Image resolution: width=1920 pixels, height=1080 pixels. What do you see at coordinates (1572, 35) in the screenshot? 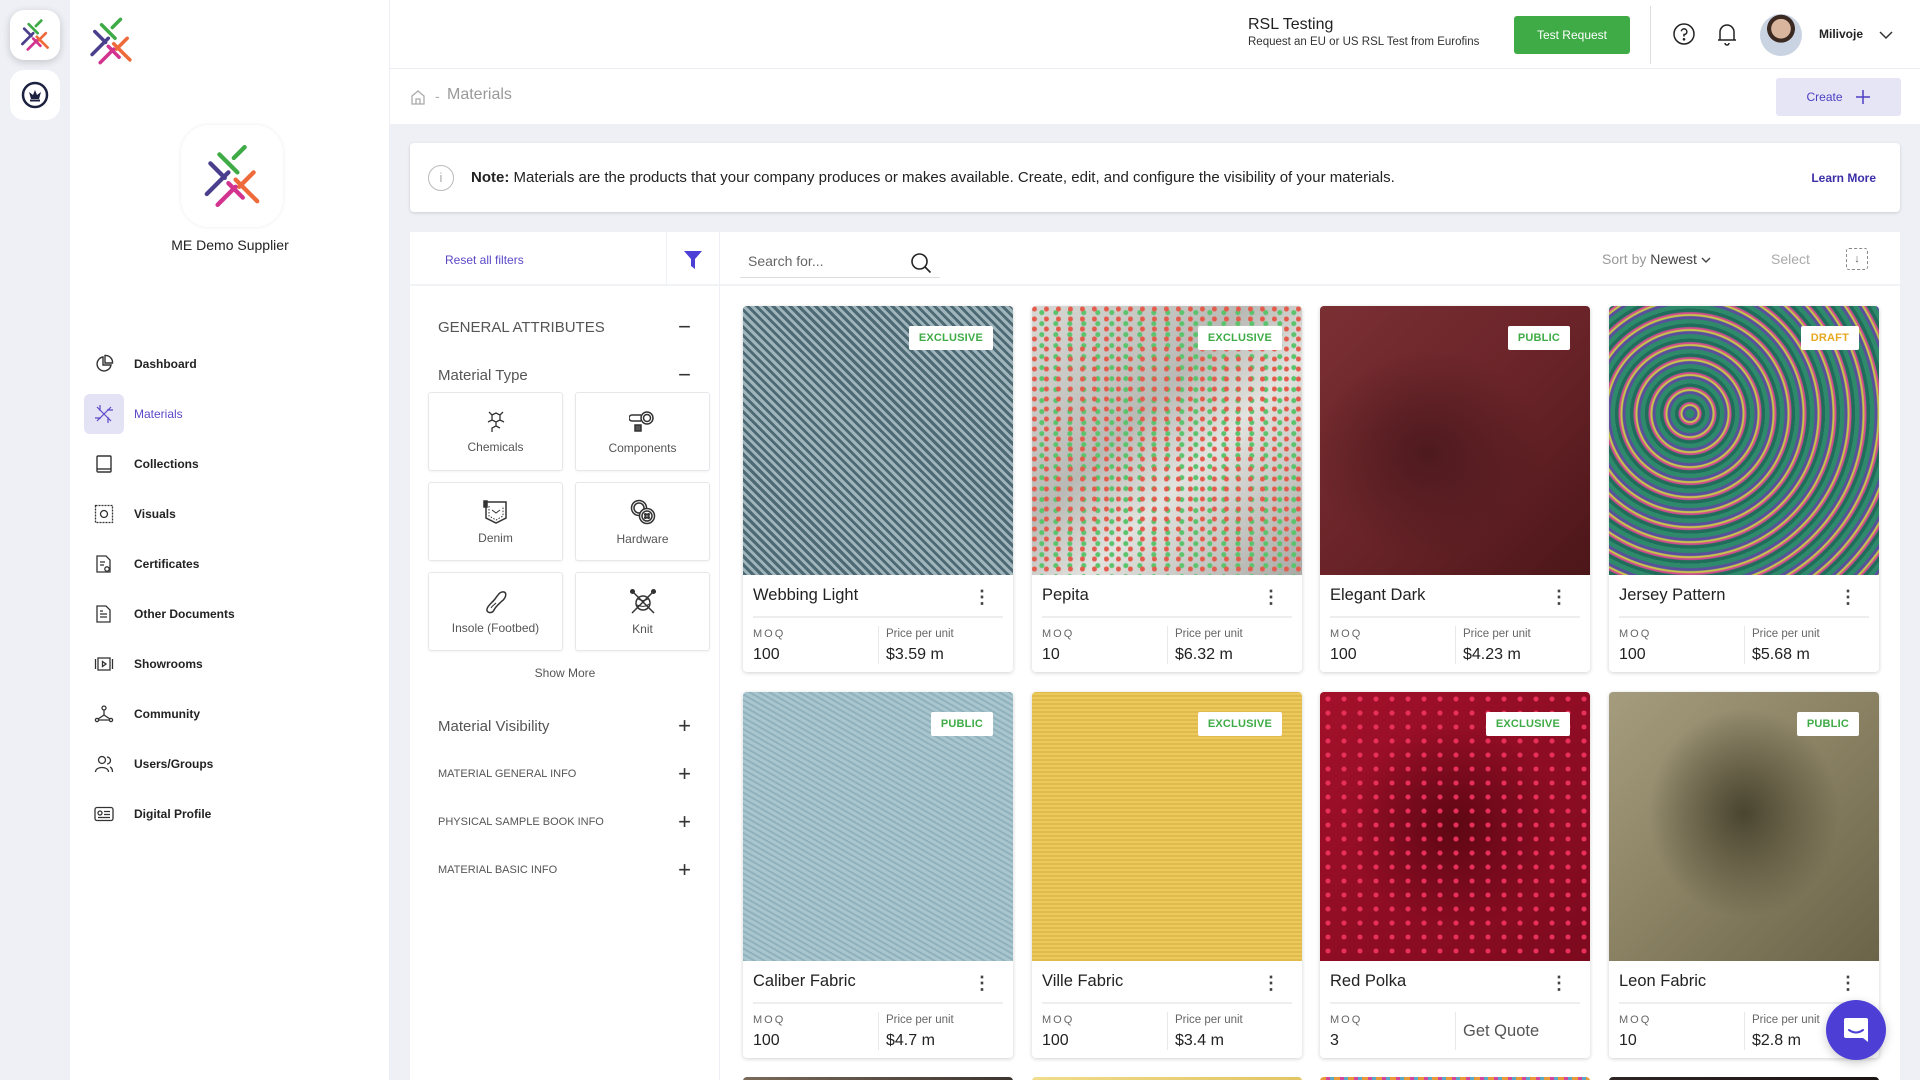
I see `test-request-button: Test Request` at bounding box center [1572, 35].